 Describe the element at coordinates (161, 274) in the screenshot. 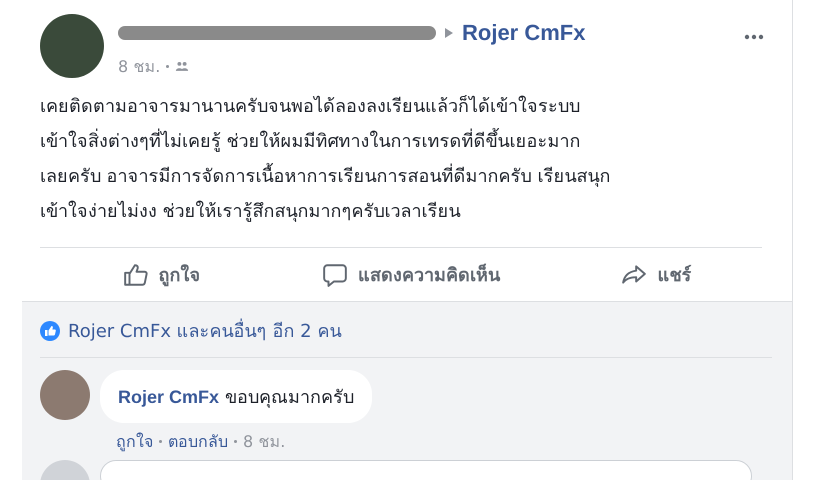

I see `like-button: ถูกใจ` at that location.